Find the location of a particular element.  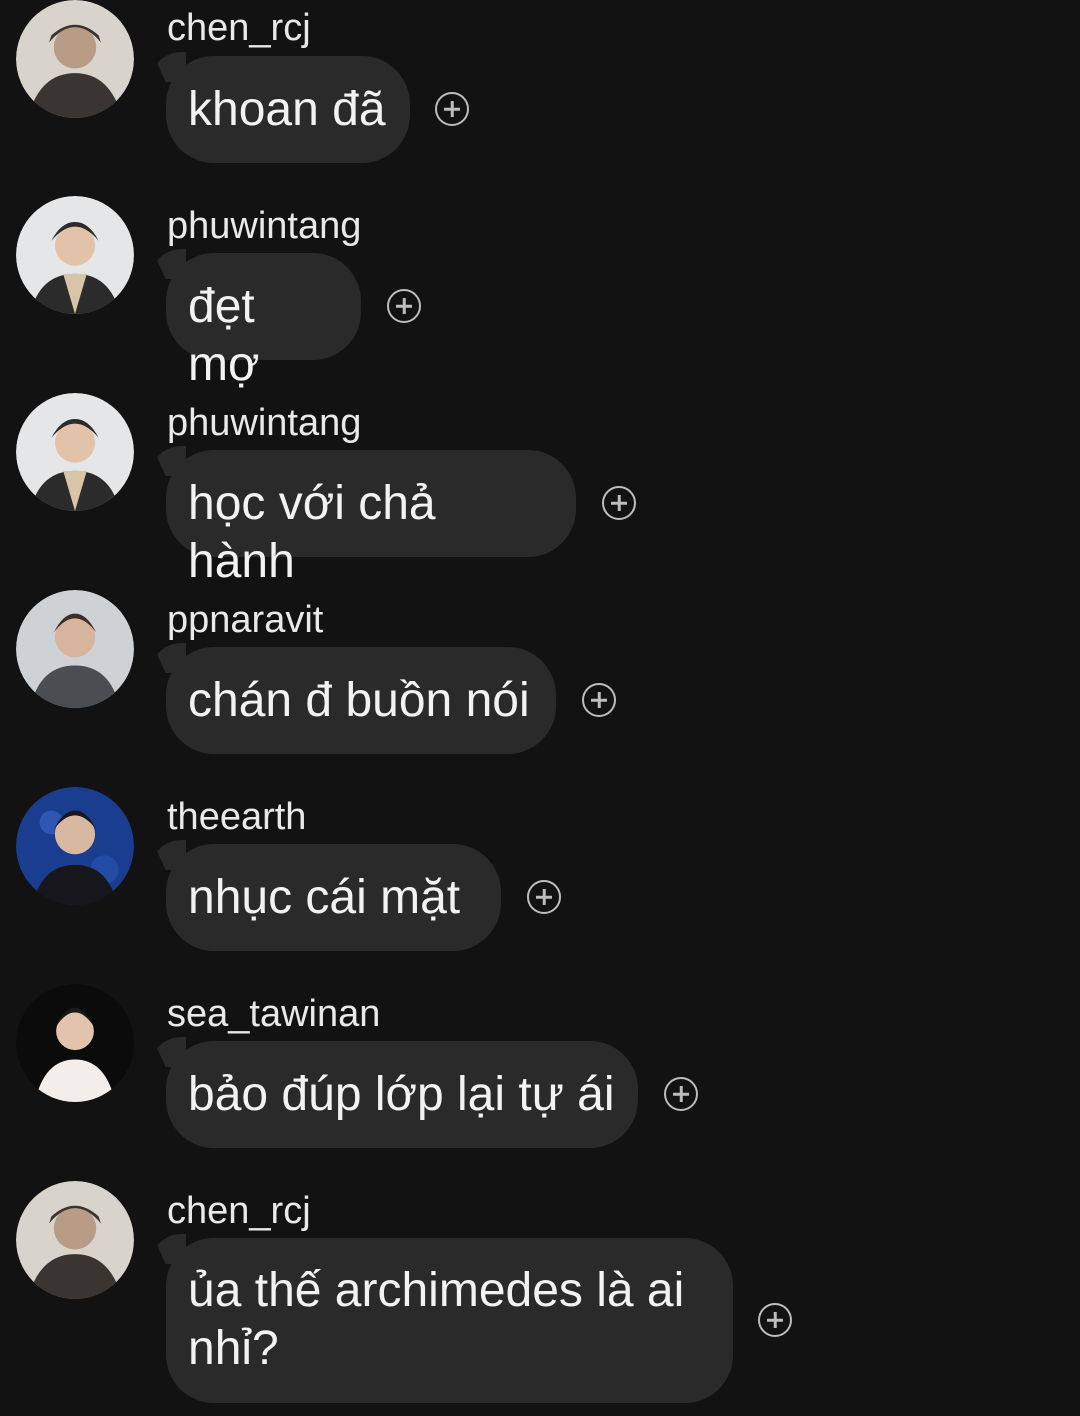

message-text: học với chả hành is located at coordinates (312, 532).